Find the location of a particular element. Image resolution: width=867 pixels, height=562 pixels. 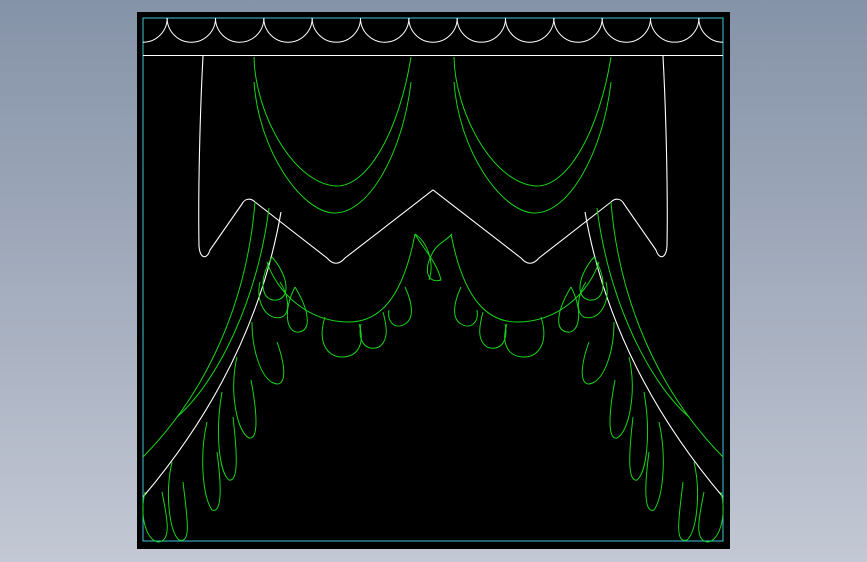

header-scallops is located at coordinates (433, 30).